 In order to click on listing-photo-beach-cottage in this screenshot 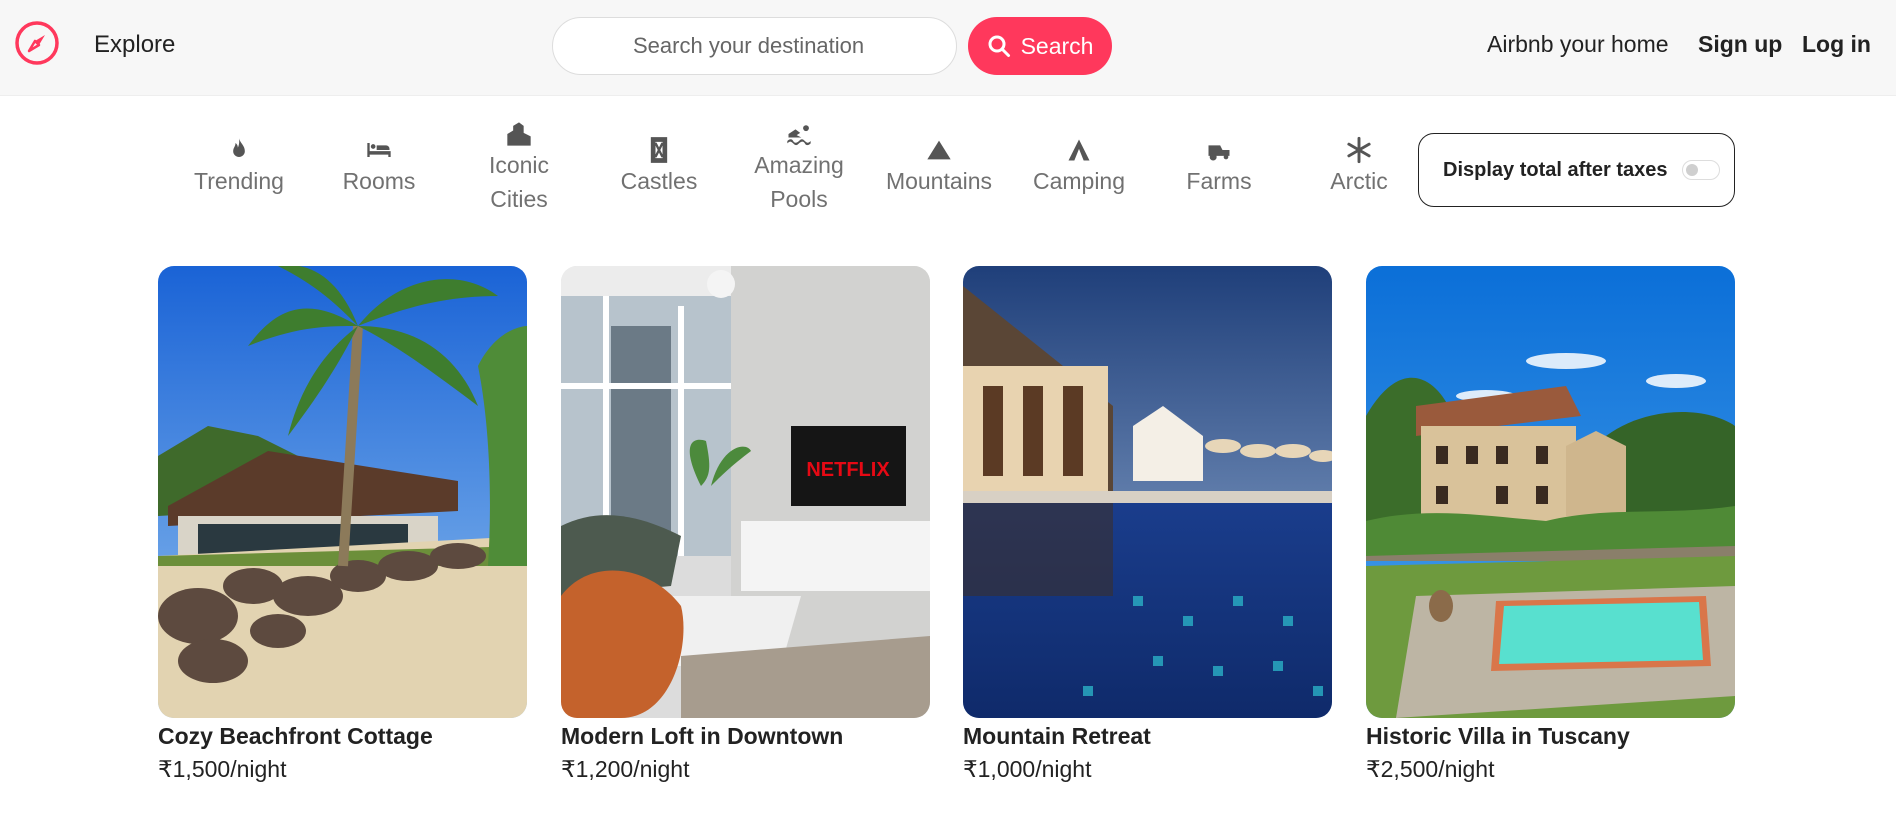, I will do `click(342, 492)`.